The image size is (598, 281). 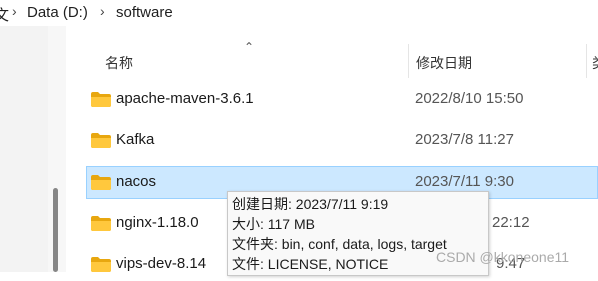 I want to click on breadcrumb-item-clipped: 文, so click(x=4, y=14).